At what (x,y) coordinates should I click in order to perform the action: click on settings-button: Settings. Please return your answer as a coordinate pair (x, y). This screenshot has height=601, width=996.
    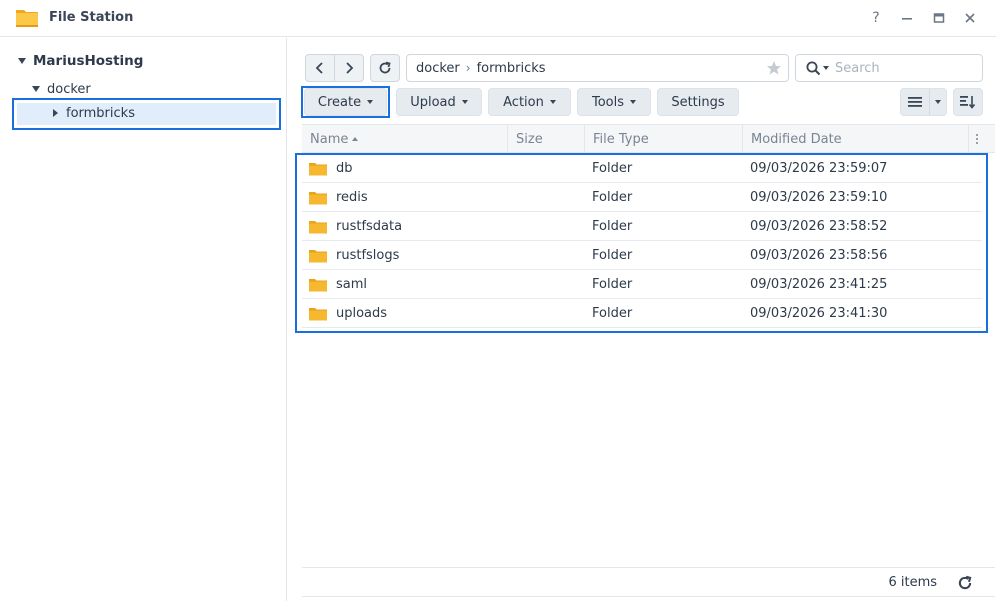
    Looking at the image, I should click on (698, 102).